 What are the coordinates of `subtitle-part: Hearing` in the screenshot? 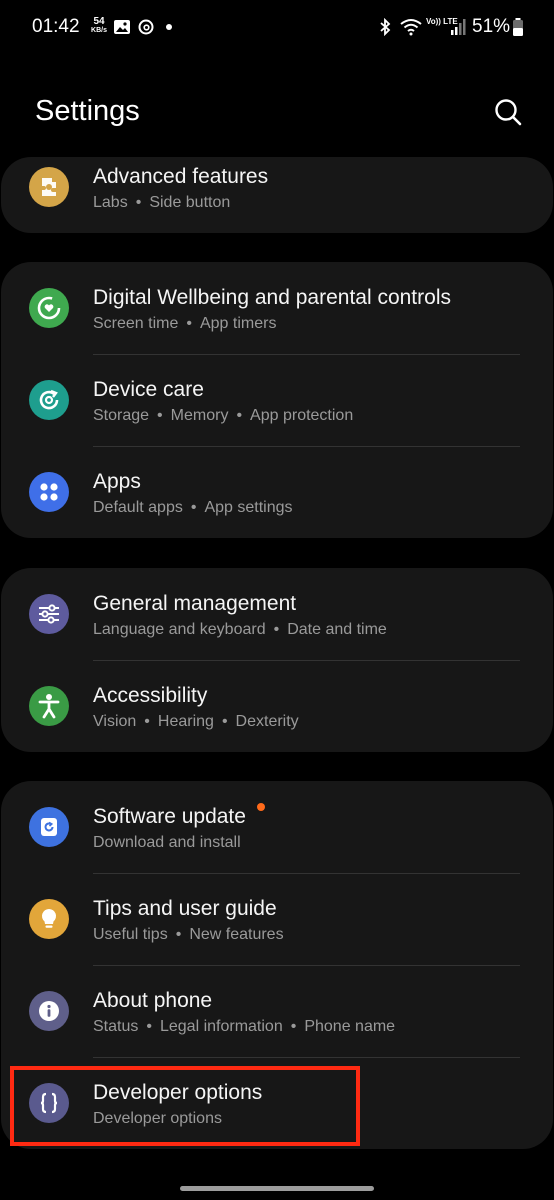 It's located at (185, 721).